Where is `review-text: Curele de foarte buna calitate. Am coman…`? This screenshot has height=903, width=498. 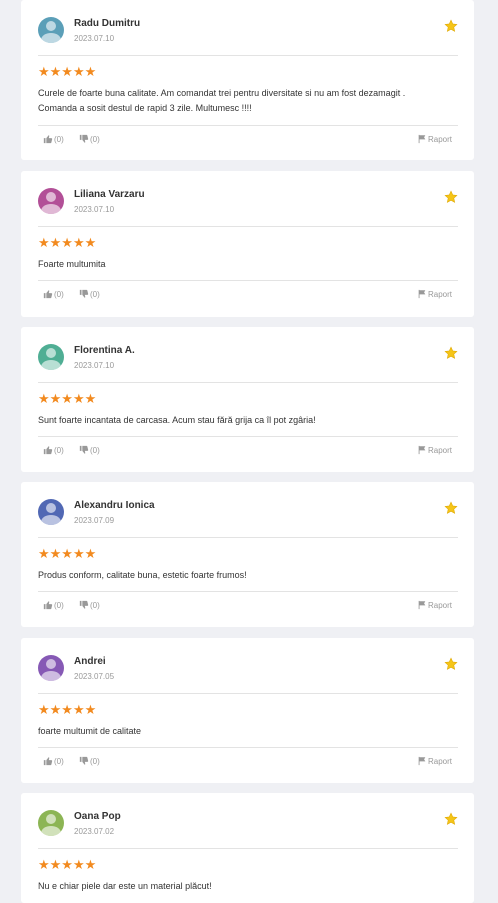
review-text: Curele de foarte buna calitate. Am coman… is located at coordinates (222, 100).